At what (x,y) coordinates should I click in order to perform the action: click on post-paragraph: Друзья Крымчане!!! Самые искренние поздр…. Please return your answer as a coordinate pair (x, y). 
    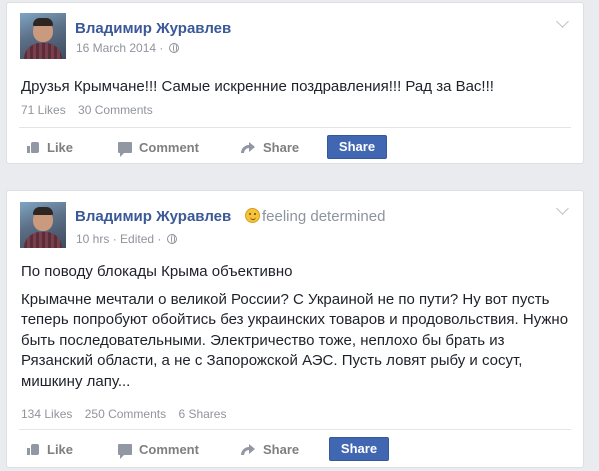
    Looking at the image, I should click on (257, 86).